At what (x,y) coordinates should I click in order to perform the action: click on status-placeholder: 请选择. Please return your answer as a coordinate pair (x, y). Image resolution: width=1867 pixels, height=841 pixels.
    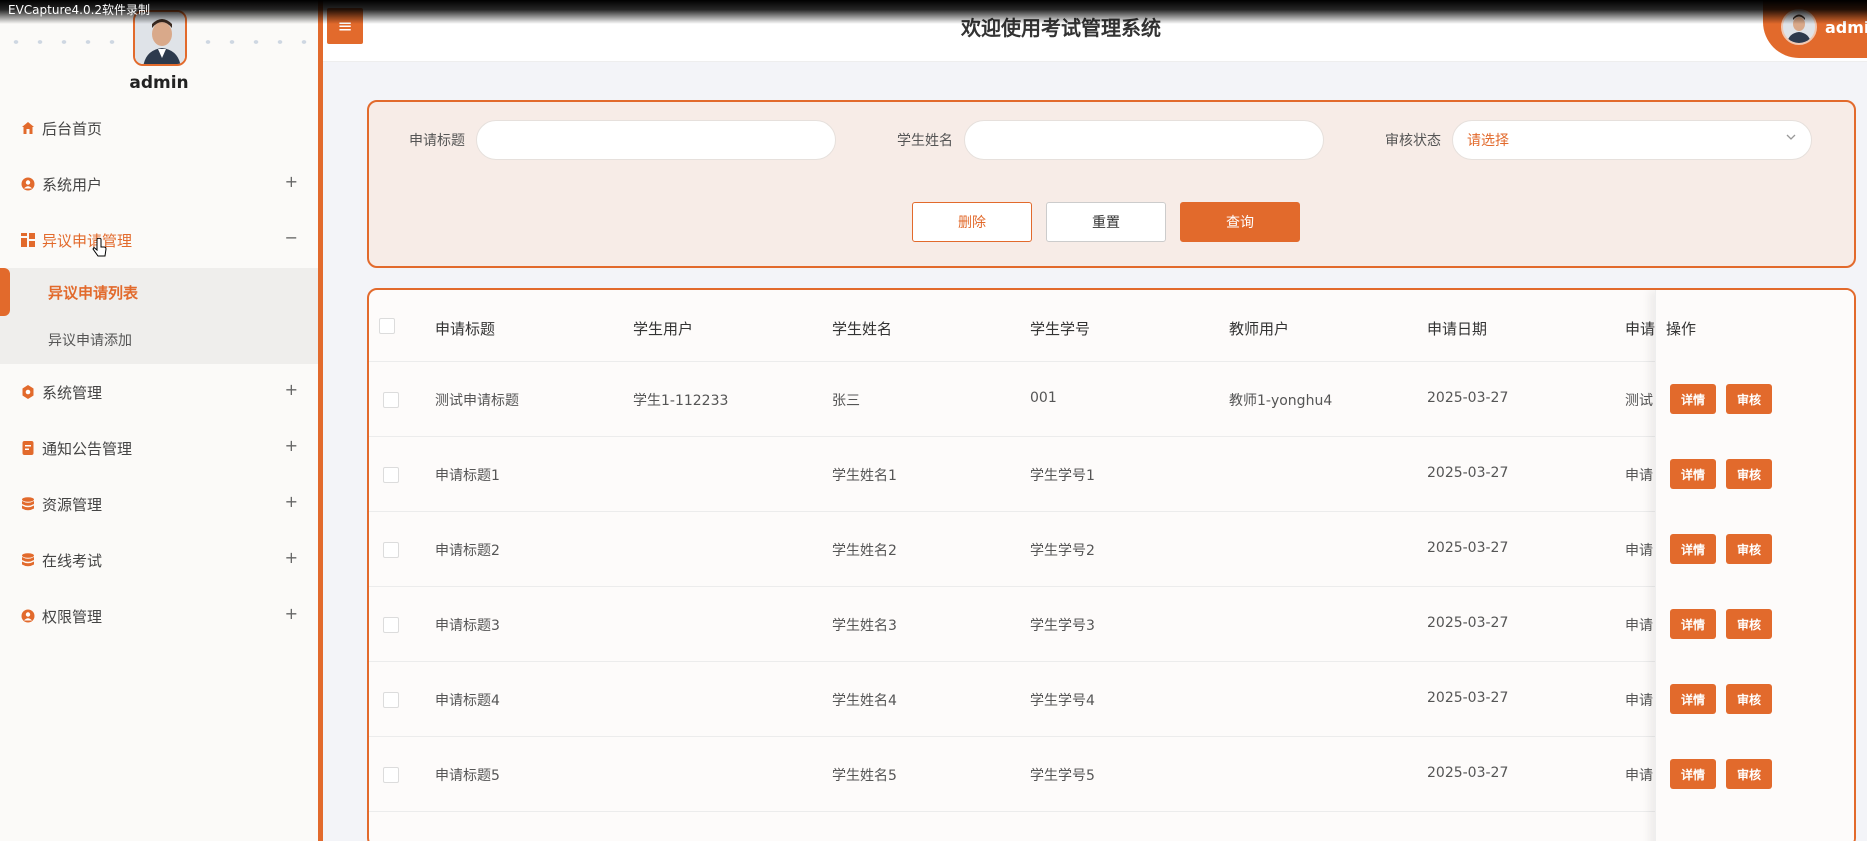
    Looking at the image, I should click on (1488, 141).